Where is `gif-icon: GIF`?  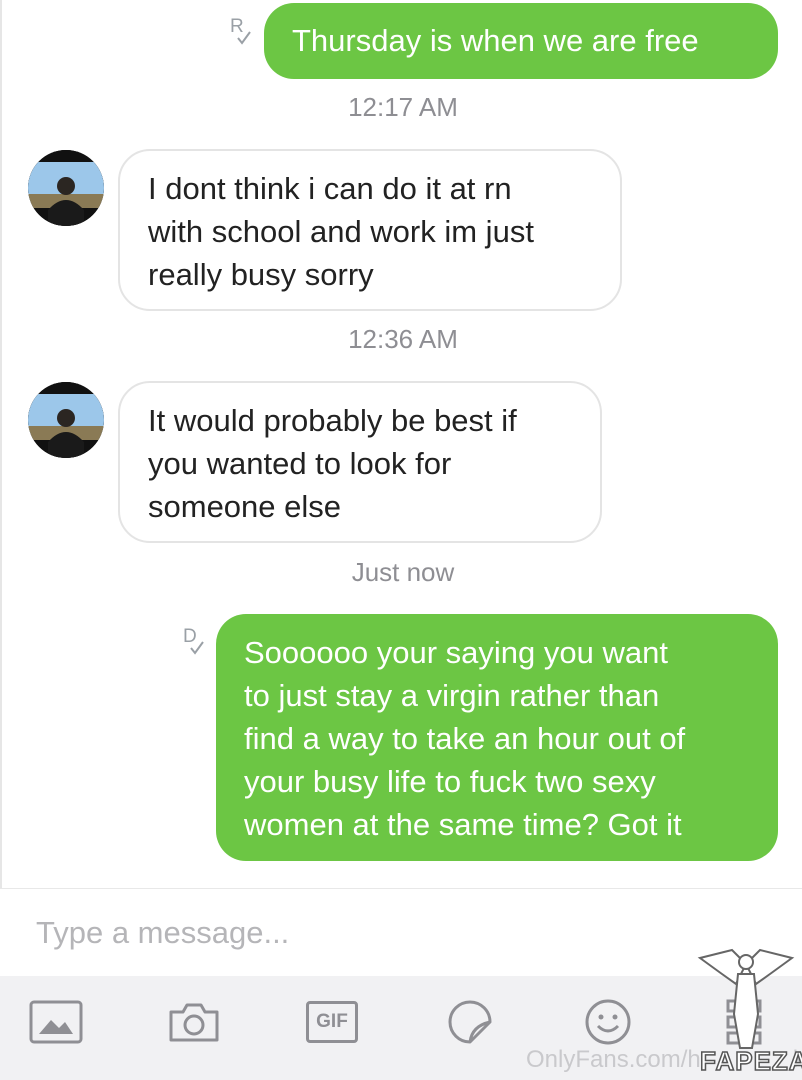
gif-icon: GIF is located at coordinates (332, 1022).